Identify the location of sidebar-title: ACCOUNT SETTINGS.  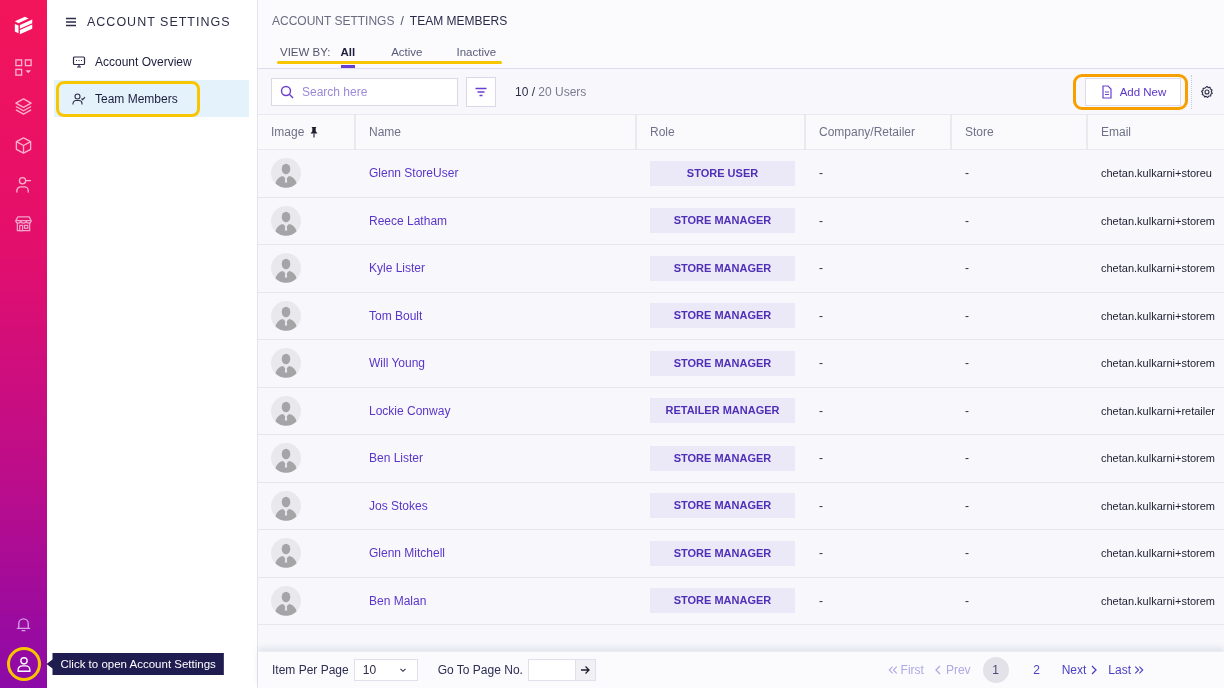
(159, 21).